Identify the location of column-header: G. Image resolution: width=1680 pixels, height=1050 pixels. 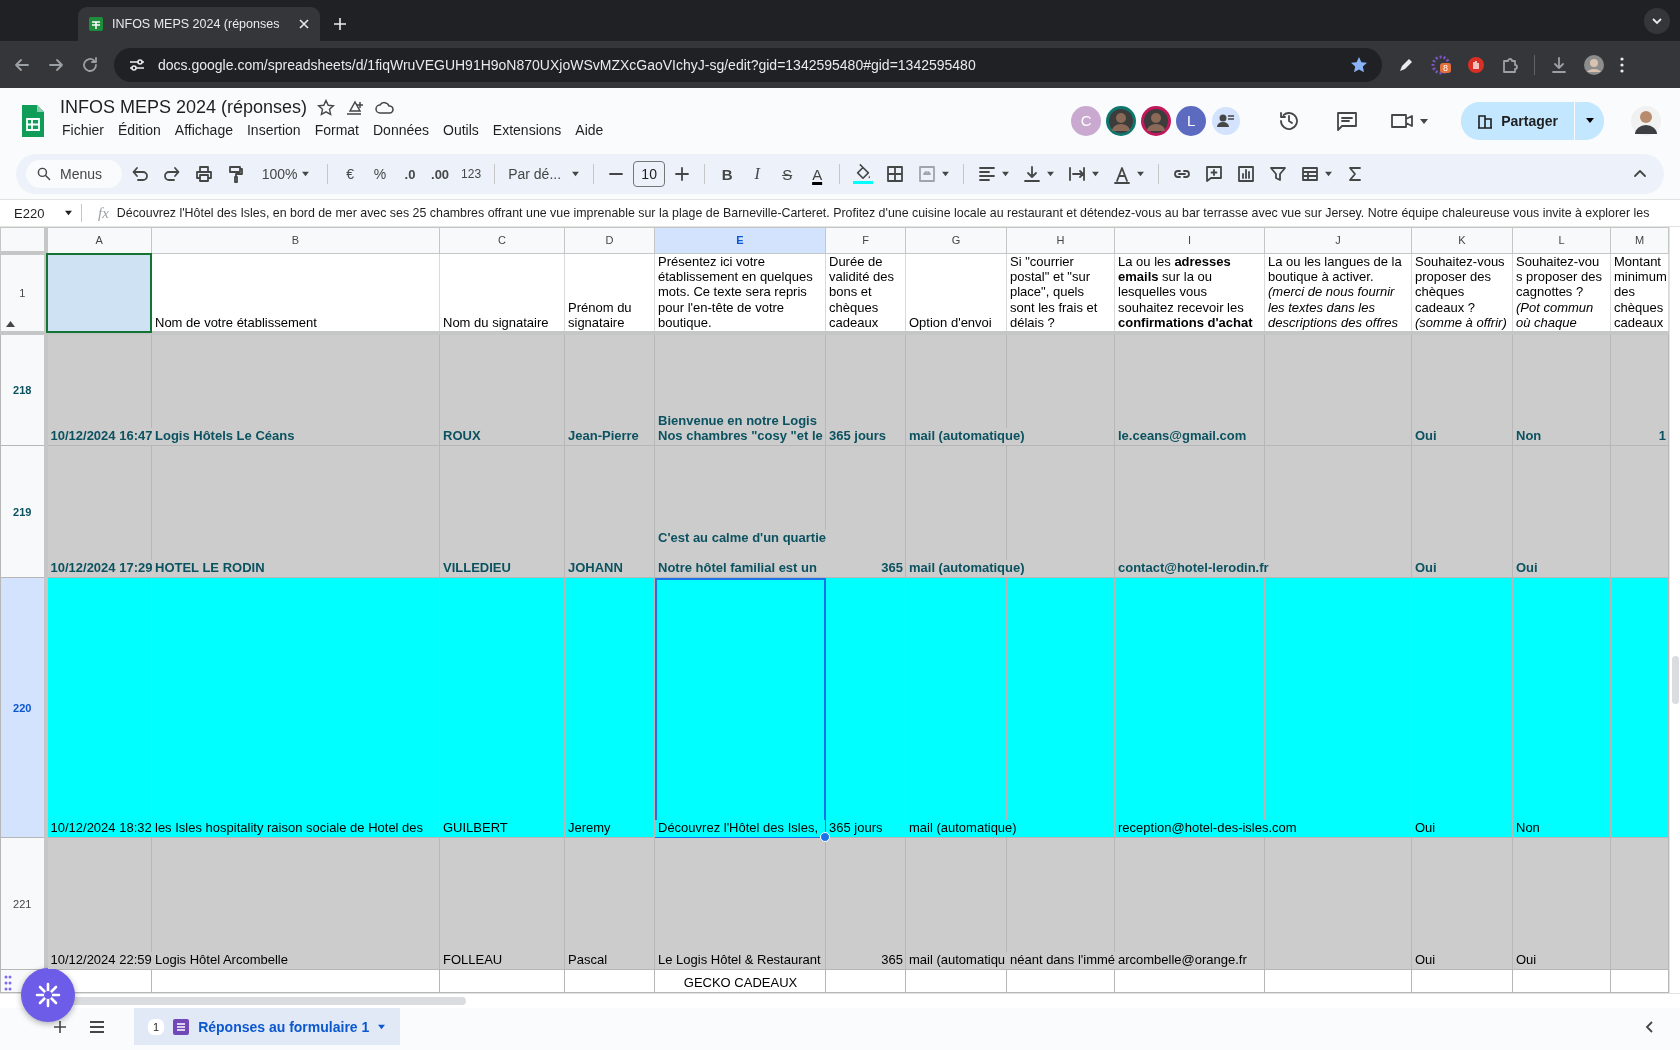
(956, 240).